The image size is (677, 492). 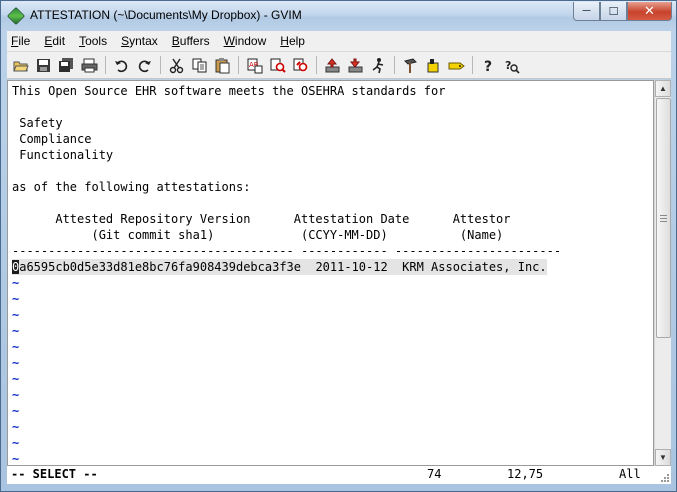 I want to click on toolbar: AB??, so click(x=339, y=65).